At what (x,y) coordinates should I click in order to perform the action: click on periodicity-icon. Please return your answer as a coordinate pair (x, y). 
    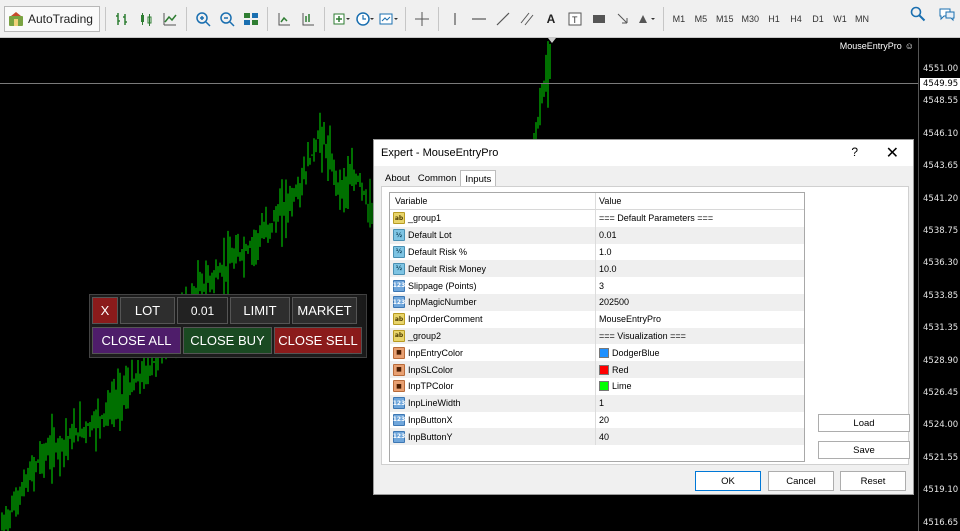
    Looking at the image, I should click on (365, 19).